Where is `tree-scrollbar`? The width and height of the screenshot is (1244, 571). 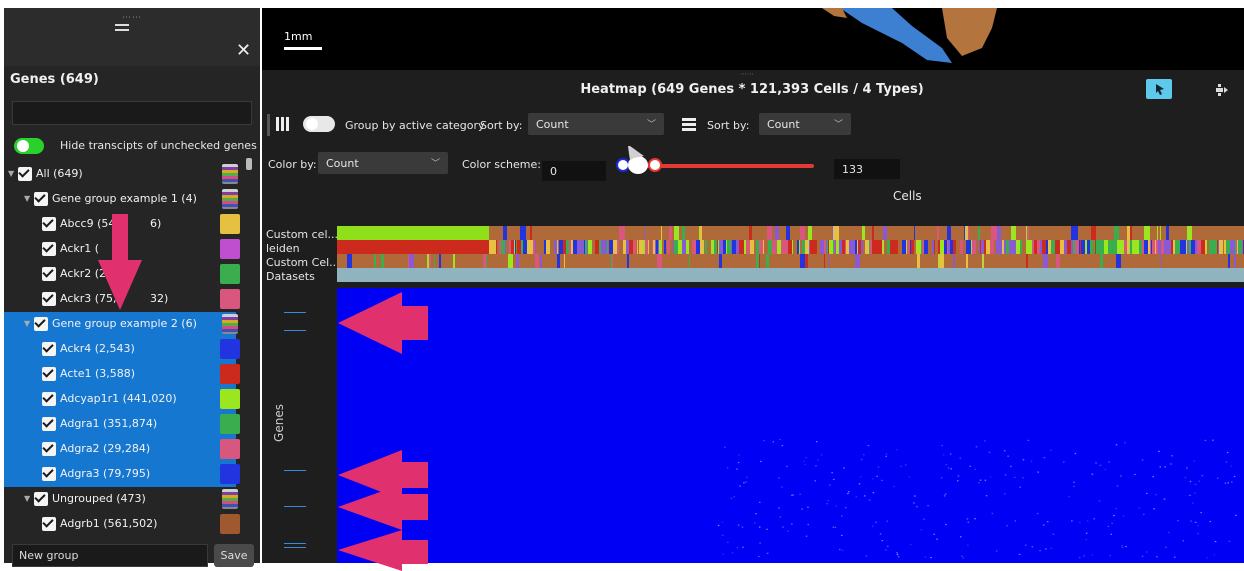 tree-scrollbar is located at coordinates (249, 164).